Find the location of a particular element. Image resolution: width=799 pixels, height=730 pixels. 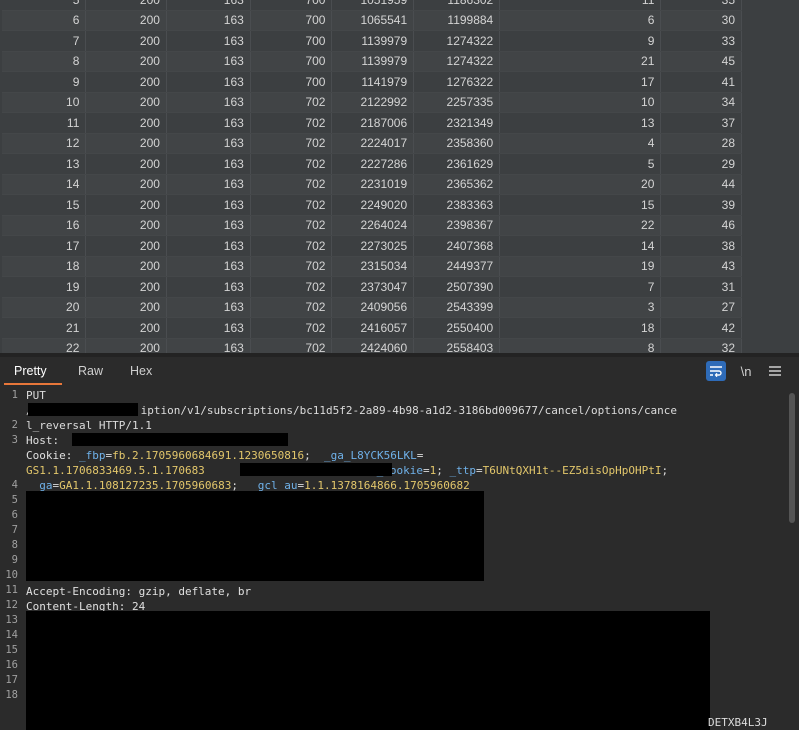

hamburger-menu-icon is located at coordinates (775, 371).